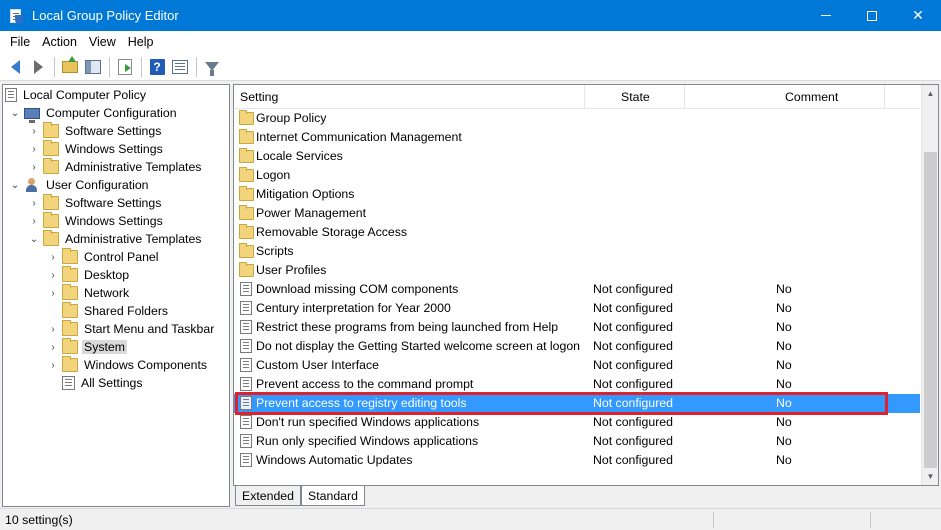 This screenshot has height=530, width=941. What do you see at coordinates (577, 213) in the screenshot?
I see `list-row: Power Management` at bounding box center [577, 213].